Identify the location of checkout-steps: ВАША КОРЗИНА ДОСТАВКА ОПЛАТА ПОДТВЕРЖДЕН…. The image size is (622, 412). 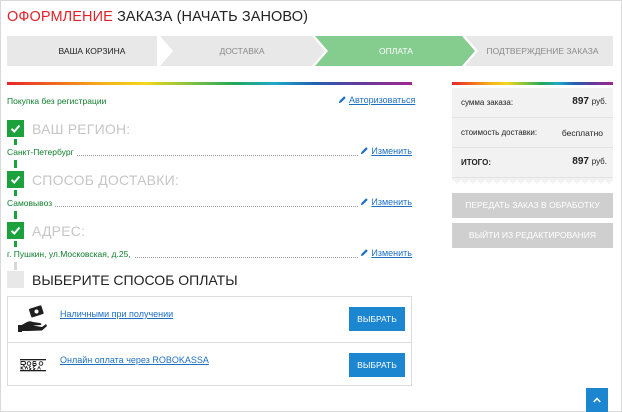
(310, 51).